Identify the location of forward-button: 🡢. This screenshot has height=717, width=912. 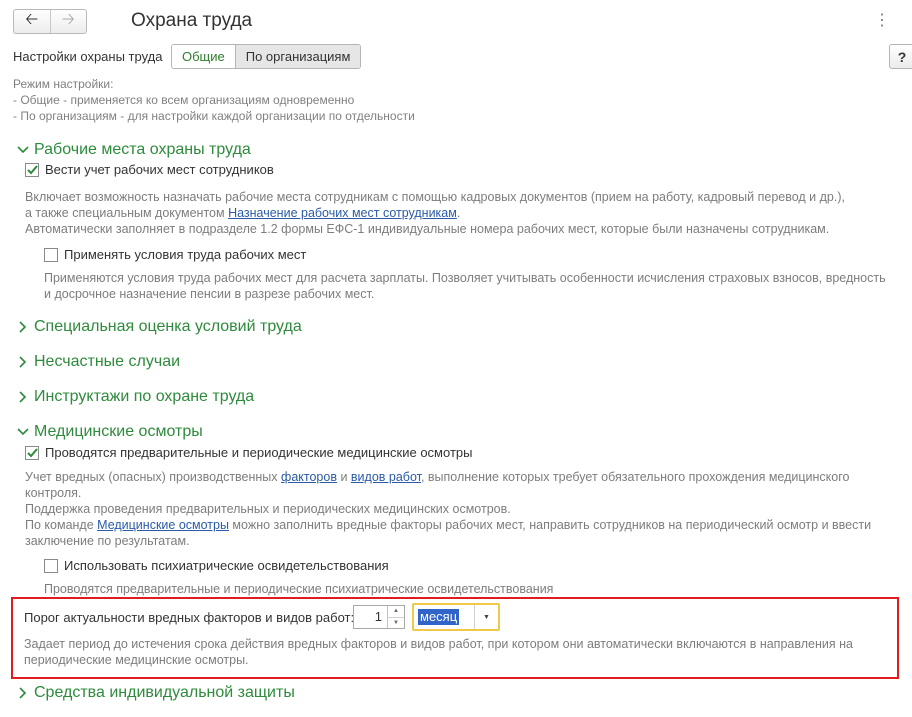
(69, 21).